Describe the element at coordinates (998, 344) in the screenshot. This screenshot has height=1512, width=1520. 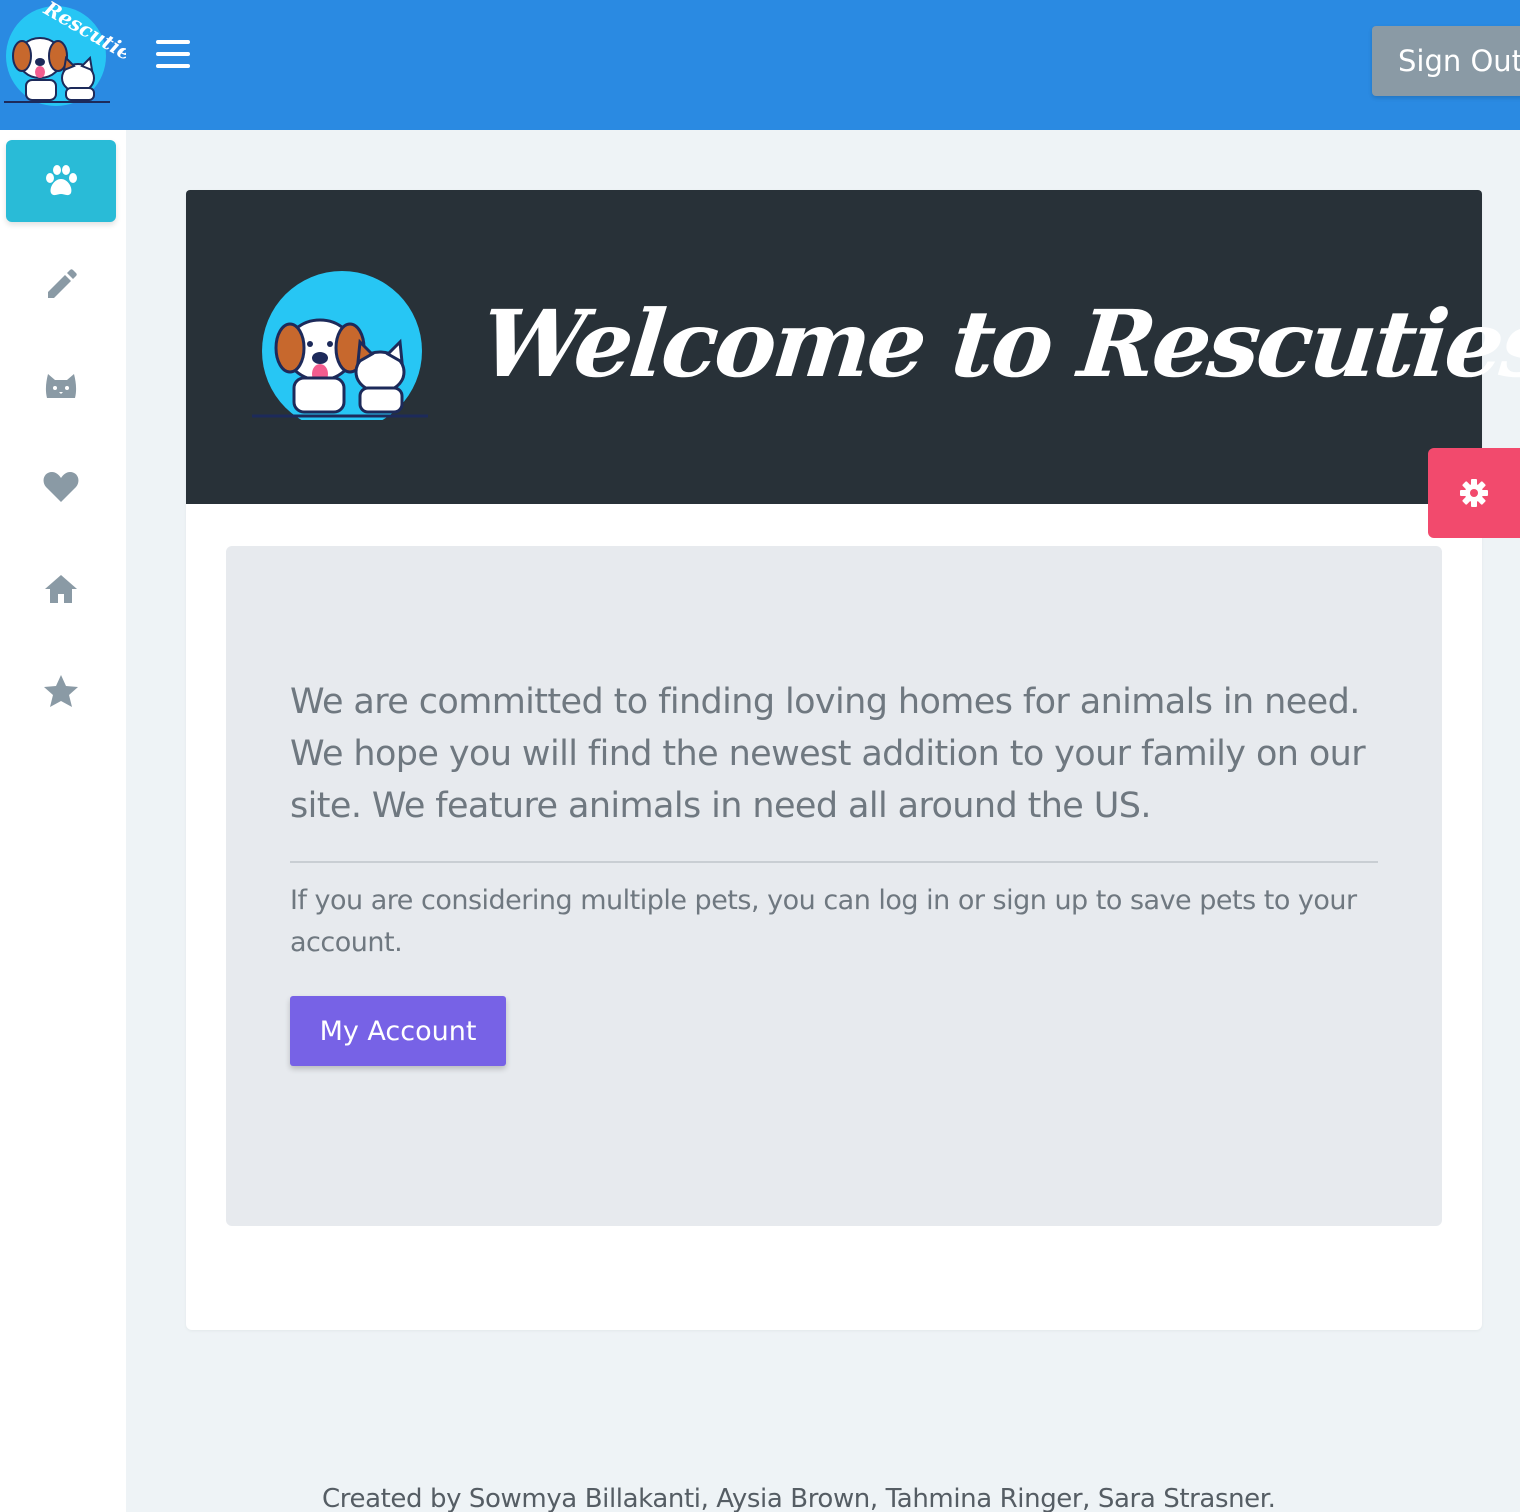
I see `hero-title: Welcome to Rescuties` at that location.